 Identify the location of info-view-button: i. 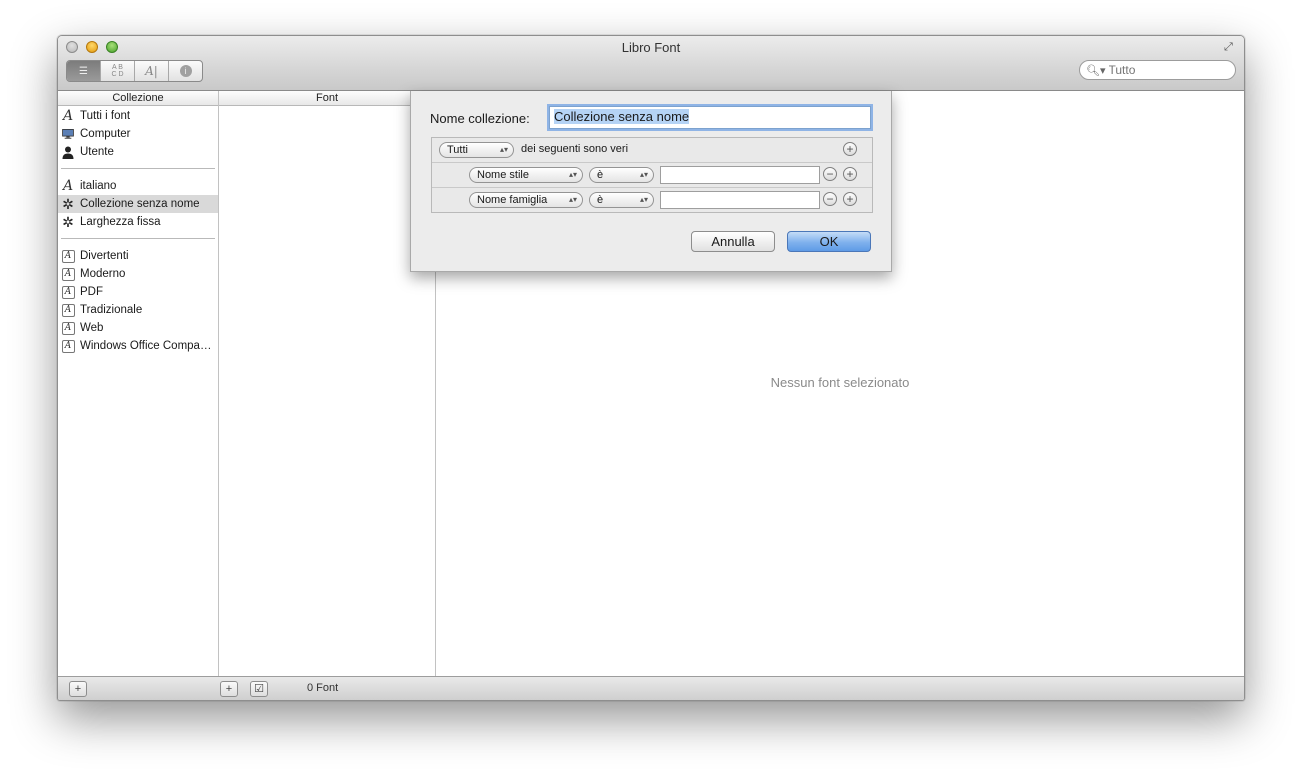
(185, 71).